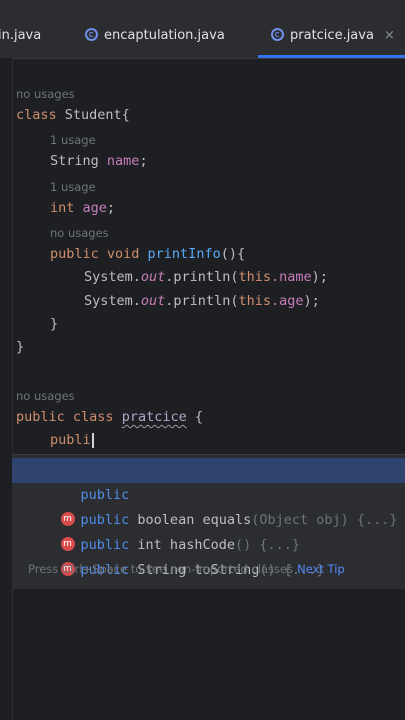 The width and height of the screenshot is (405, 720). What do you see at coordinates (208, 480) in the screenshot?
I see `completion-item-selected: public` at bounding box center [208, 480].